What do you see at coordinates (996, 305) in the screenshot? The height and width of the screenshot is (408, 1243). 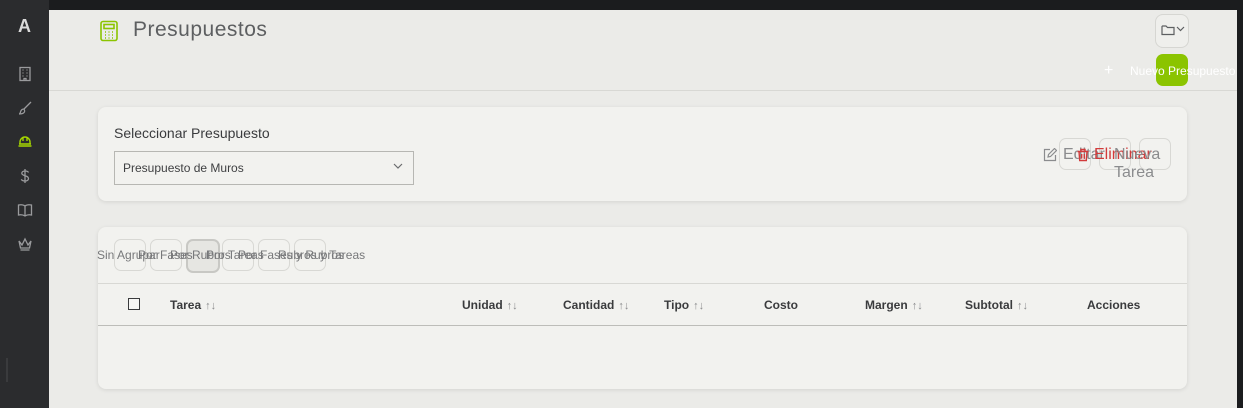 I see `column-header-subtotal: Subtotal ↑↓` at bounding box center [996, 305].